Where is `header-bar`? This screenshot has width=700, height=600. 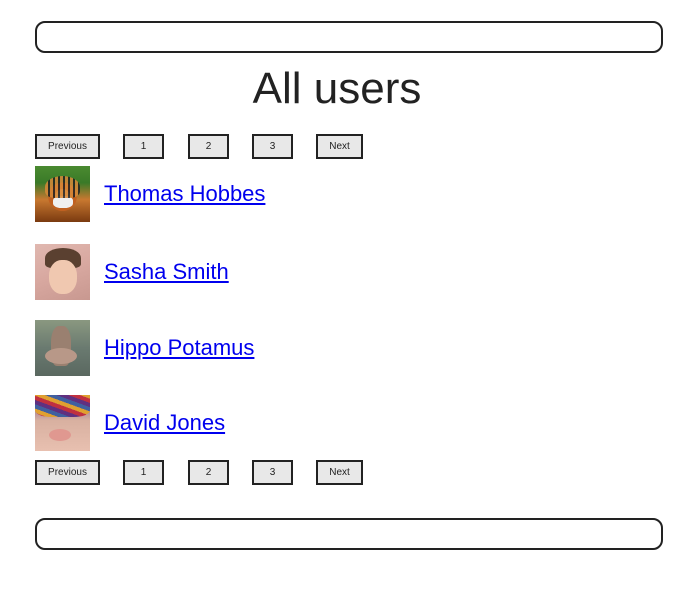
header-bar is located at coordinates (349, 37).